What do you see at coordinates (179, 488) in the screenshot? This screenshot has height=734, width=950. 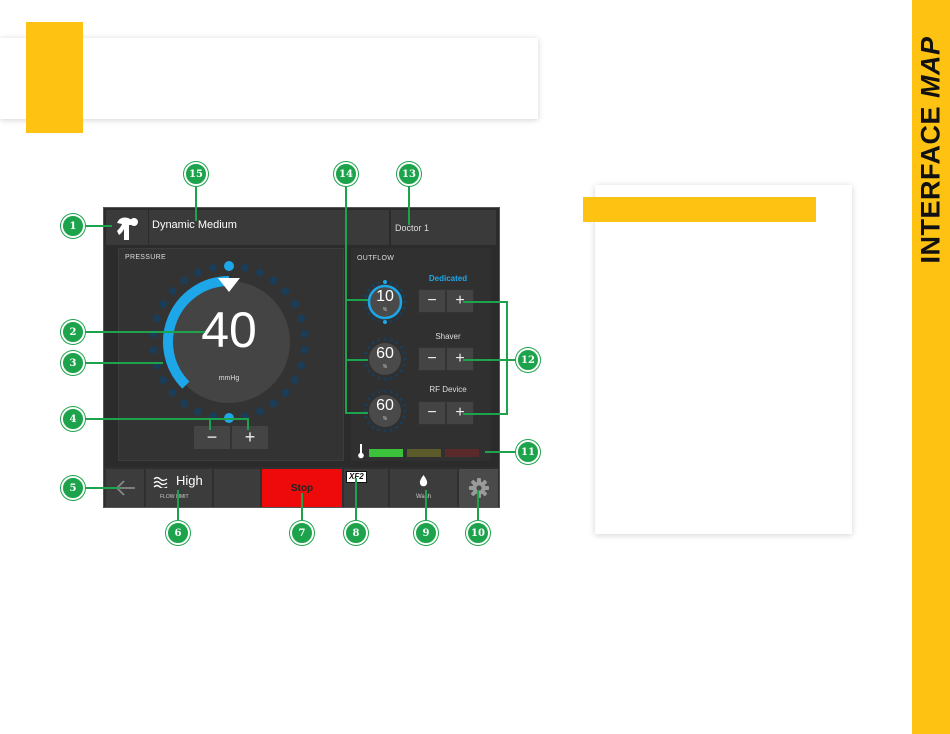 I see `flow-limit-button: High FLOW LIMIT` at bounding box center [179, 488].